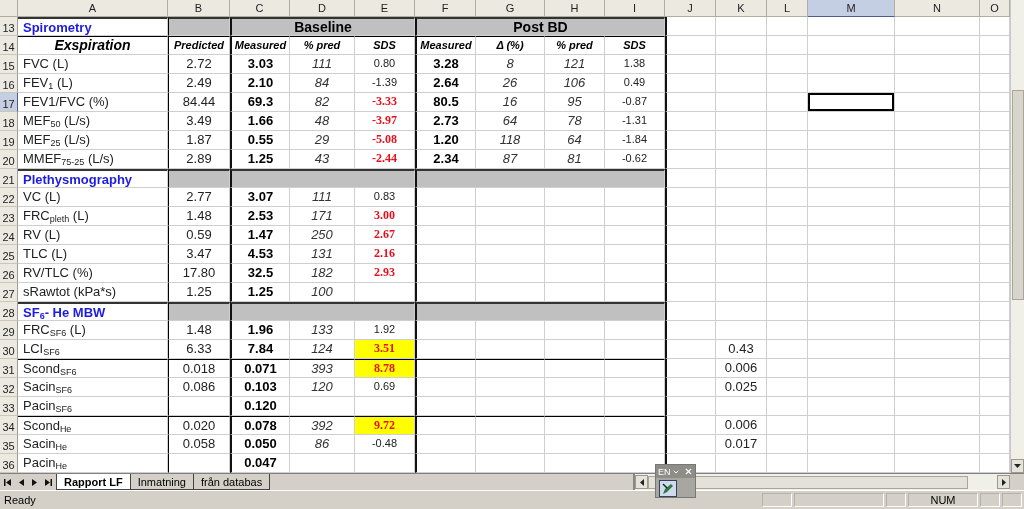 This screenshot has width=1024, height=509. I want to click on row-header: 30, so click(9, 349).